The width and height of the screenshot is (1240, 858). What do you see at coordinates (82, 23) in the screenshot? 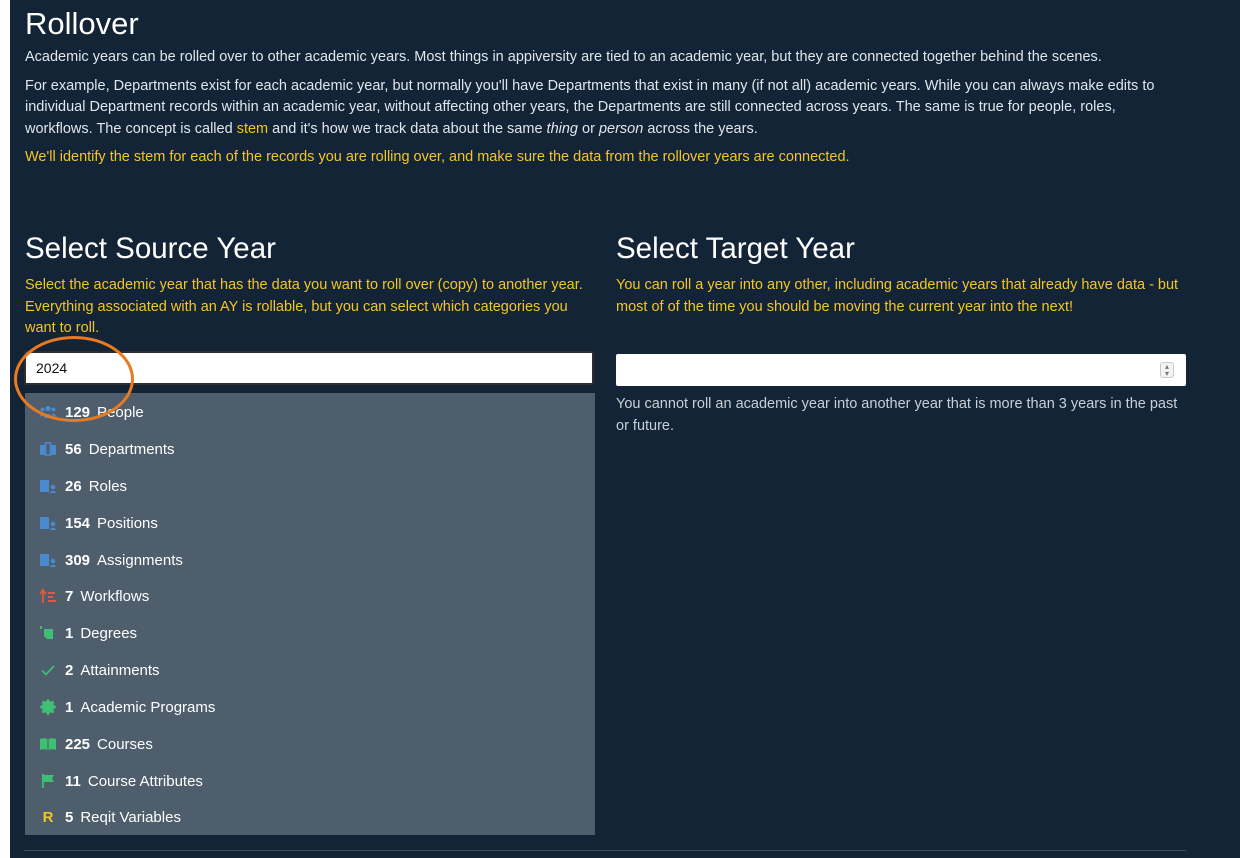
I see `page-title: Rollover` at bounding box center [82, 23].